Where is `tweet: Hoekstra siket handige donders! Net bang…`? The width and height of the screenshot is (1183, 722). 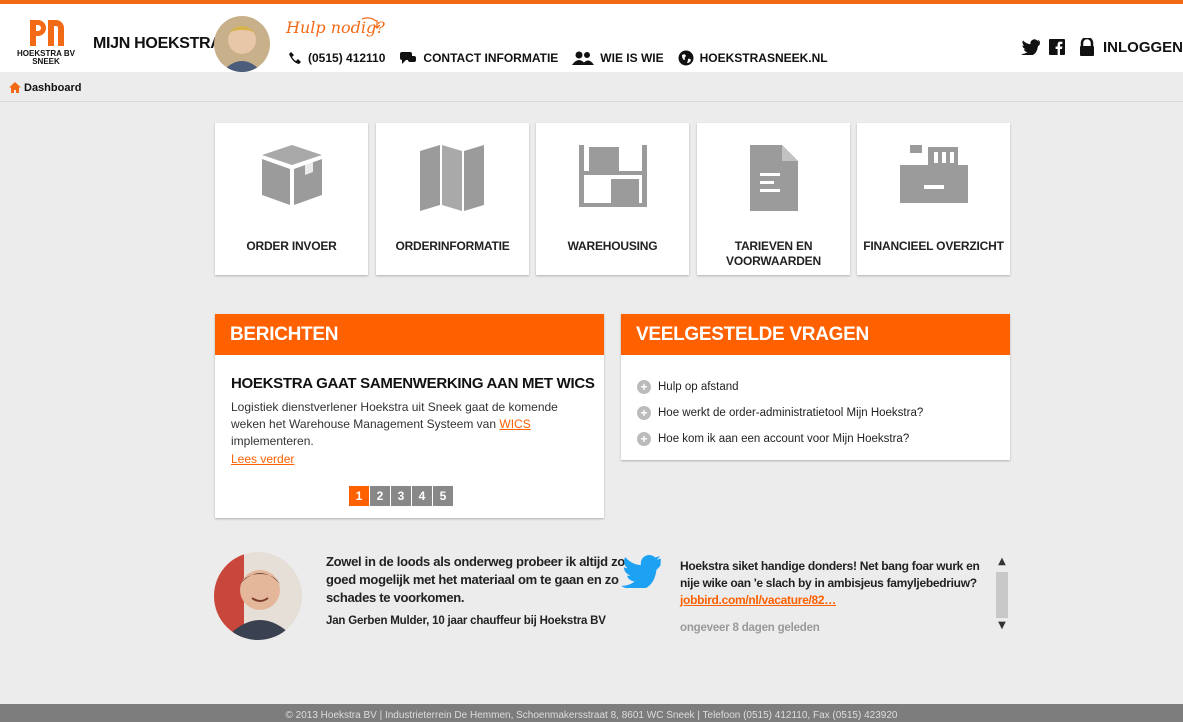
tweet: Hoekstra siket handige donders! Net bang… is located at coordinates (837, 583).